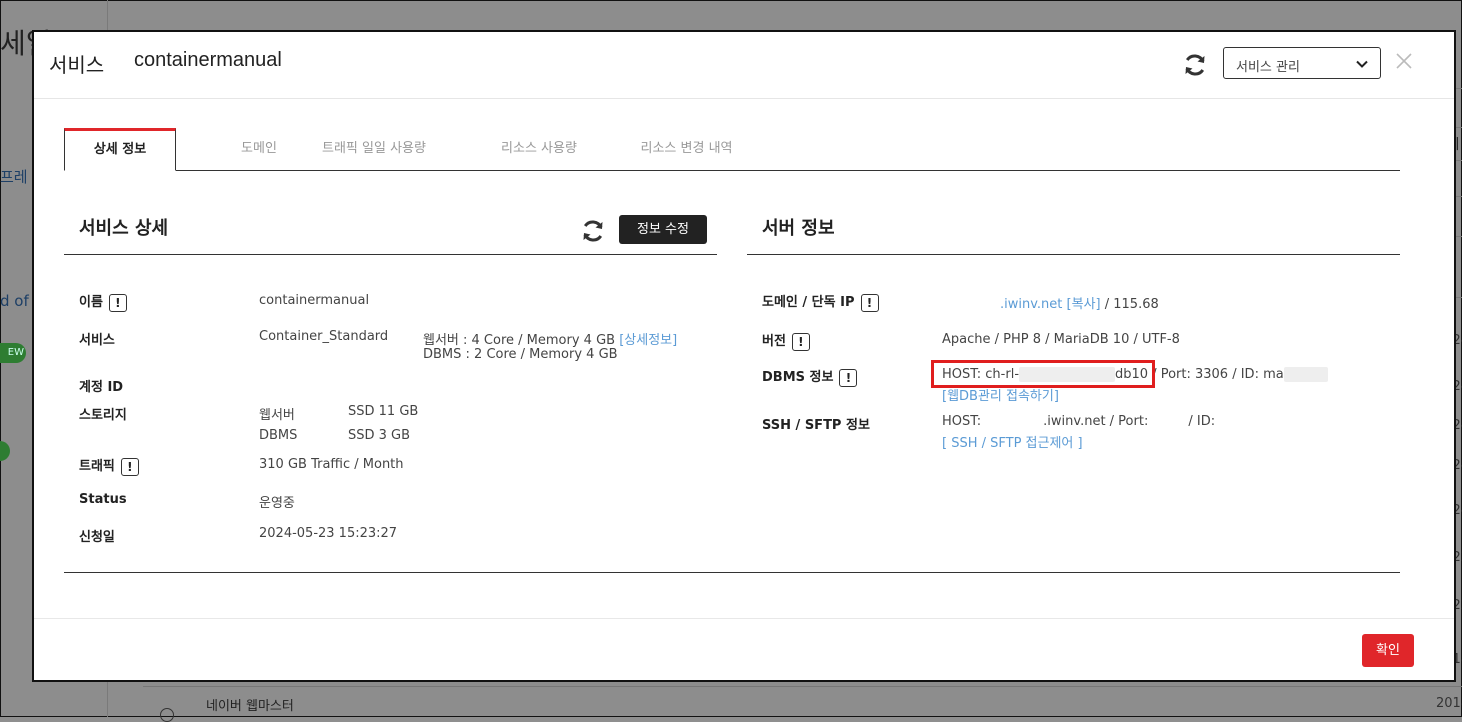 Image resolution: width=1462 pixels, height=722 pixels. I want to click on ssh-host-mid: .iwinv.net / Port:, so click(1096, 421).